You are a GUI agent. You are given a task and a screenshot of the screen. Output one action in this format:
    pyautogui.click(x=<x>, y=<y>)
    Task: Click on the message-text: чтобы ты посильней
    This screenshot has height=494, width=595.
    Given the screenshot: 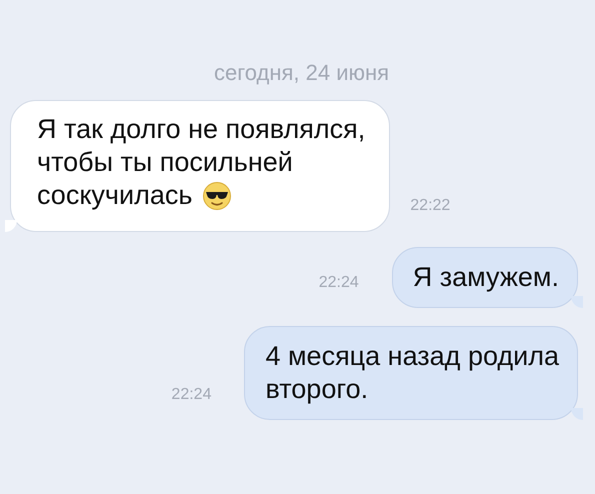 What is the action you would take?
    pyautogui.click(x=165, y=162)
    